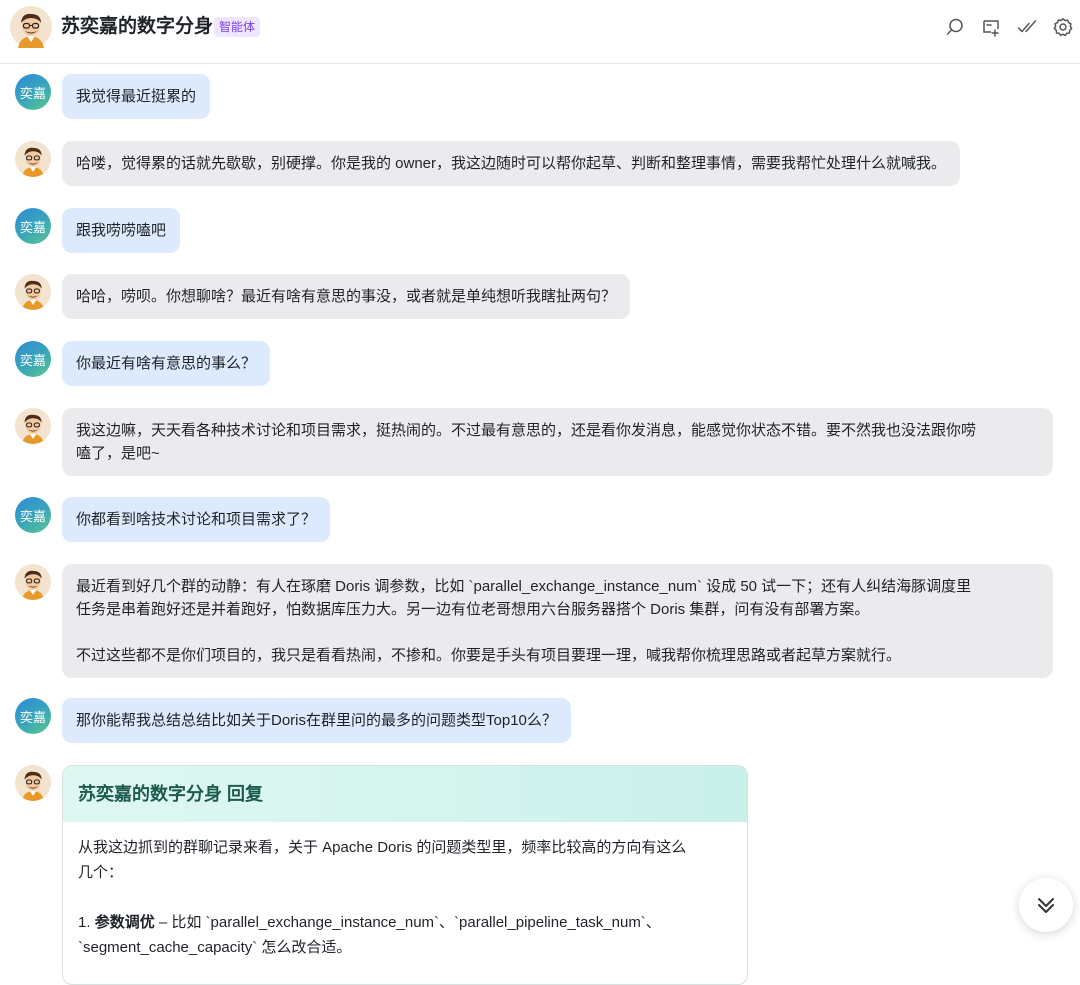  Describe the element at coordinates (237, 27) in the screenshot. I see `agent-badge: 智能体` at that location.